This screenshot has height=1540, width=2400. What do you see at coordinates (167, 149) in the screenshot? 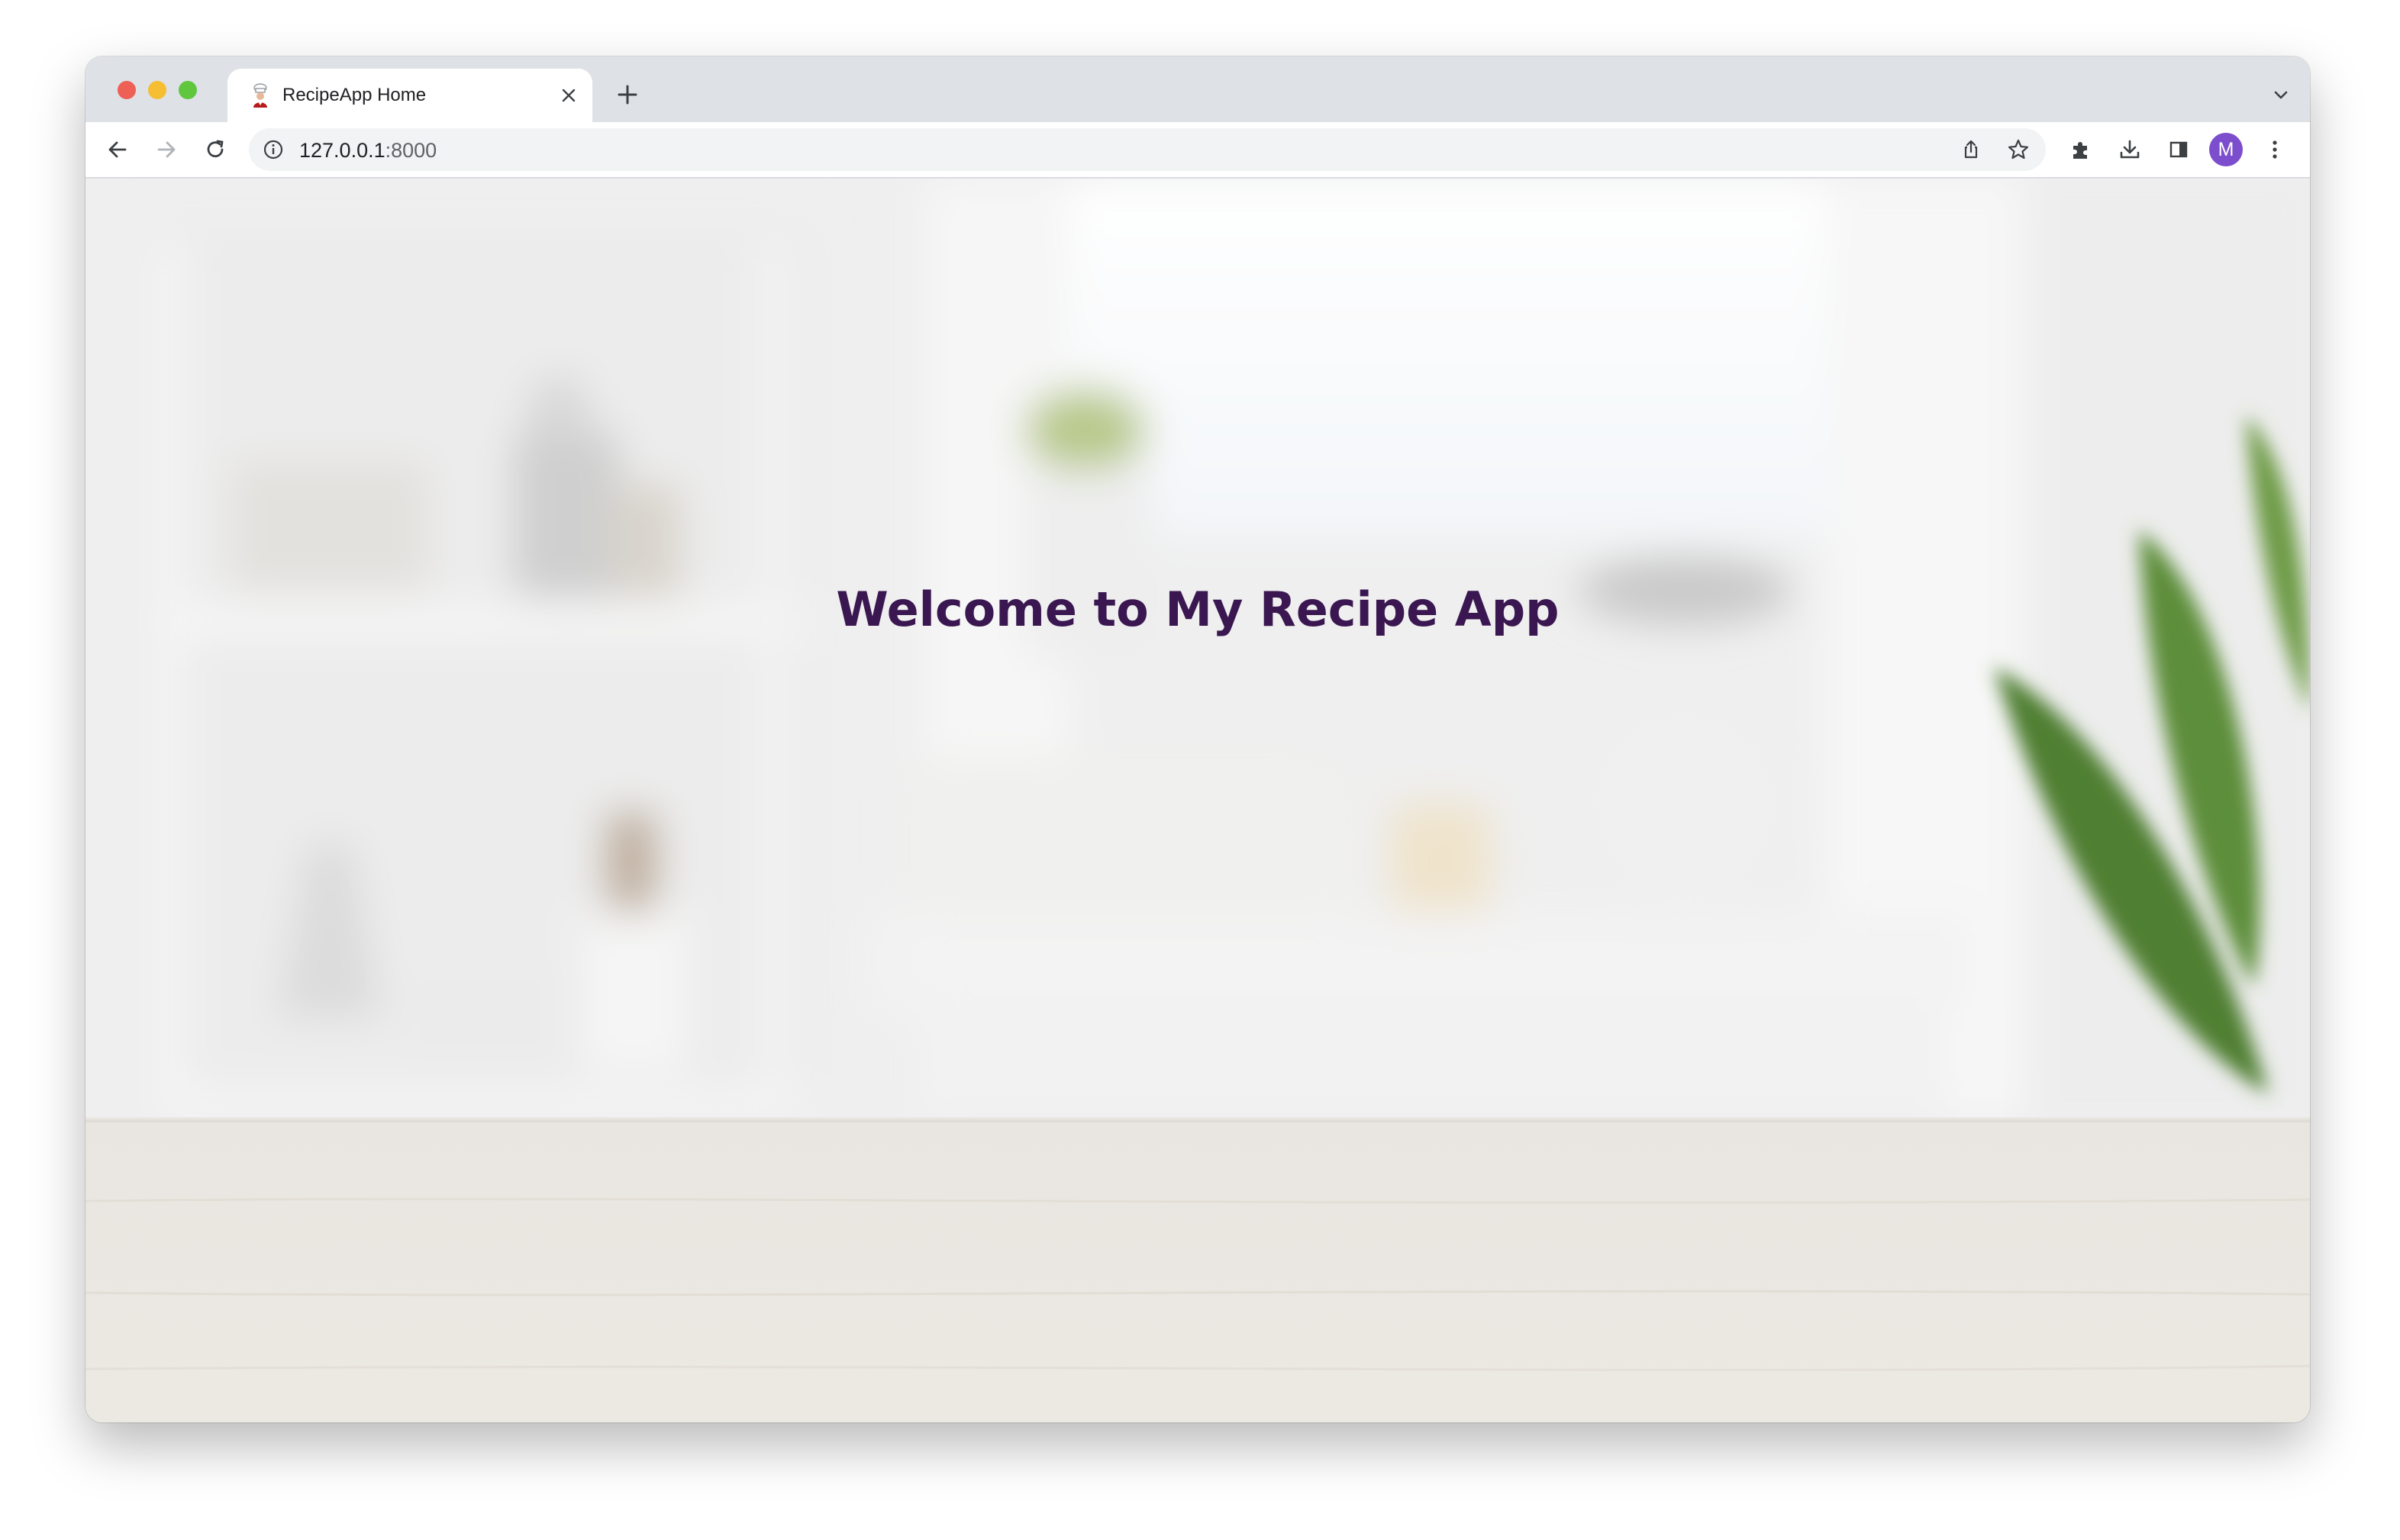
I see `forward-arrow-icon` at bounding box center [167, 149].